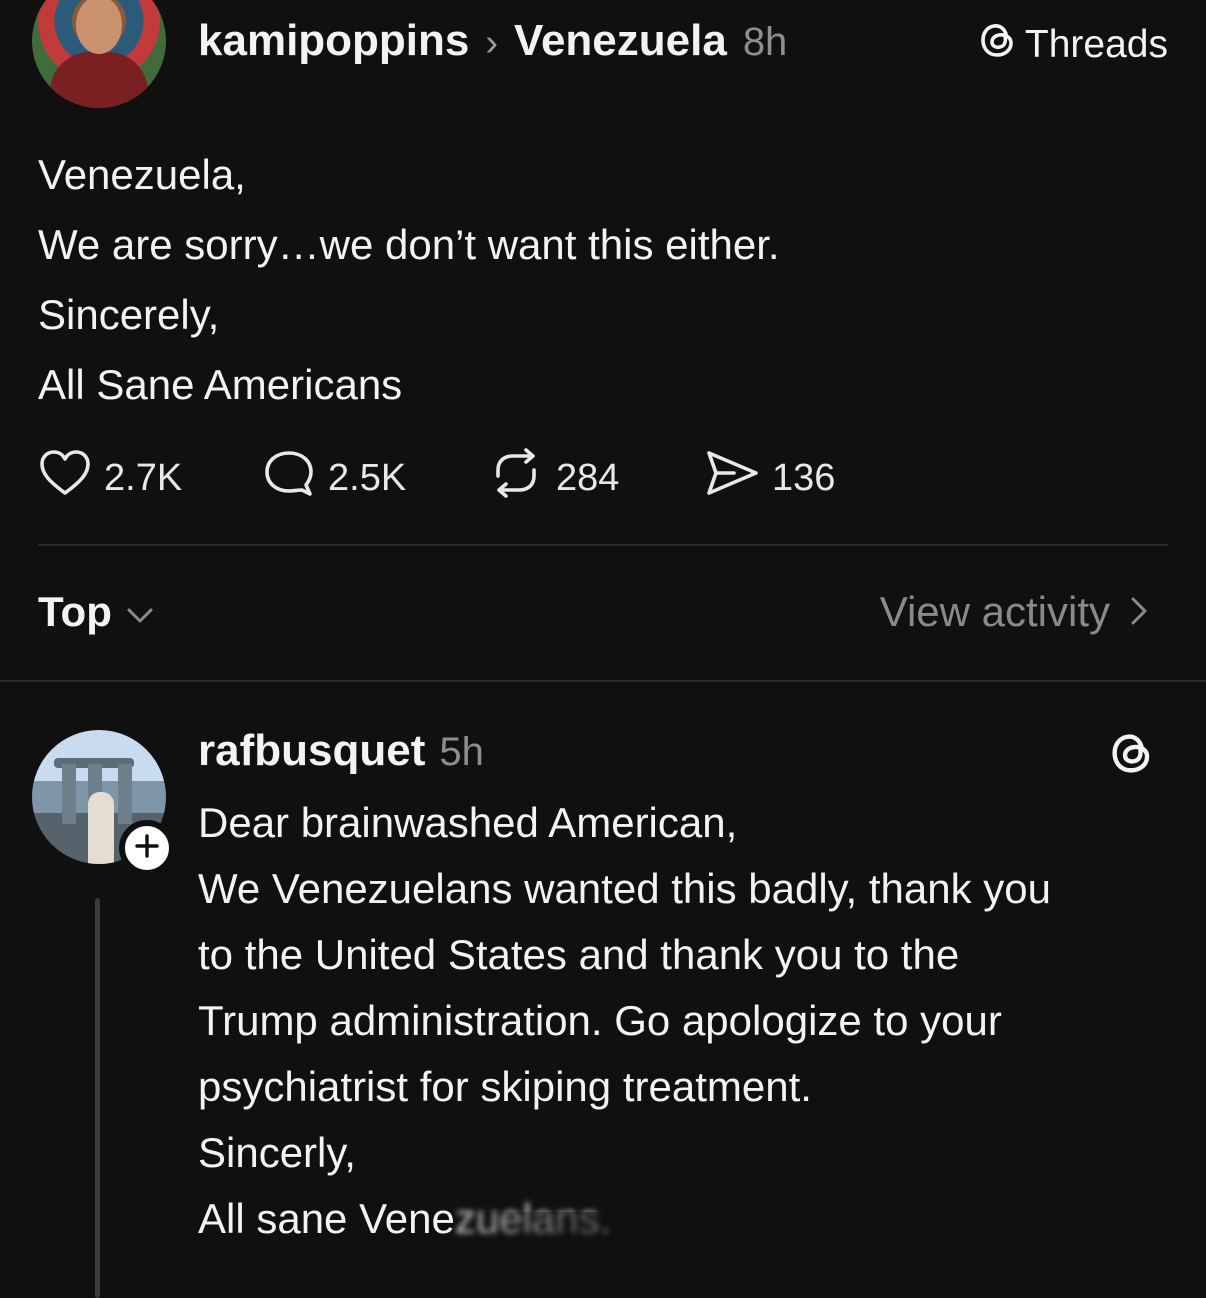  Describe the element at coordinates (620, 41) in the screenshot. I see `topic-tag: Venezuela` at that location.